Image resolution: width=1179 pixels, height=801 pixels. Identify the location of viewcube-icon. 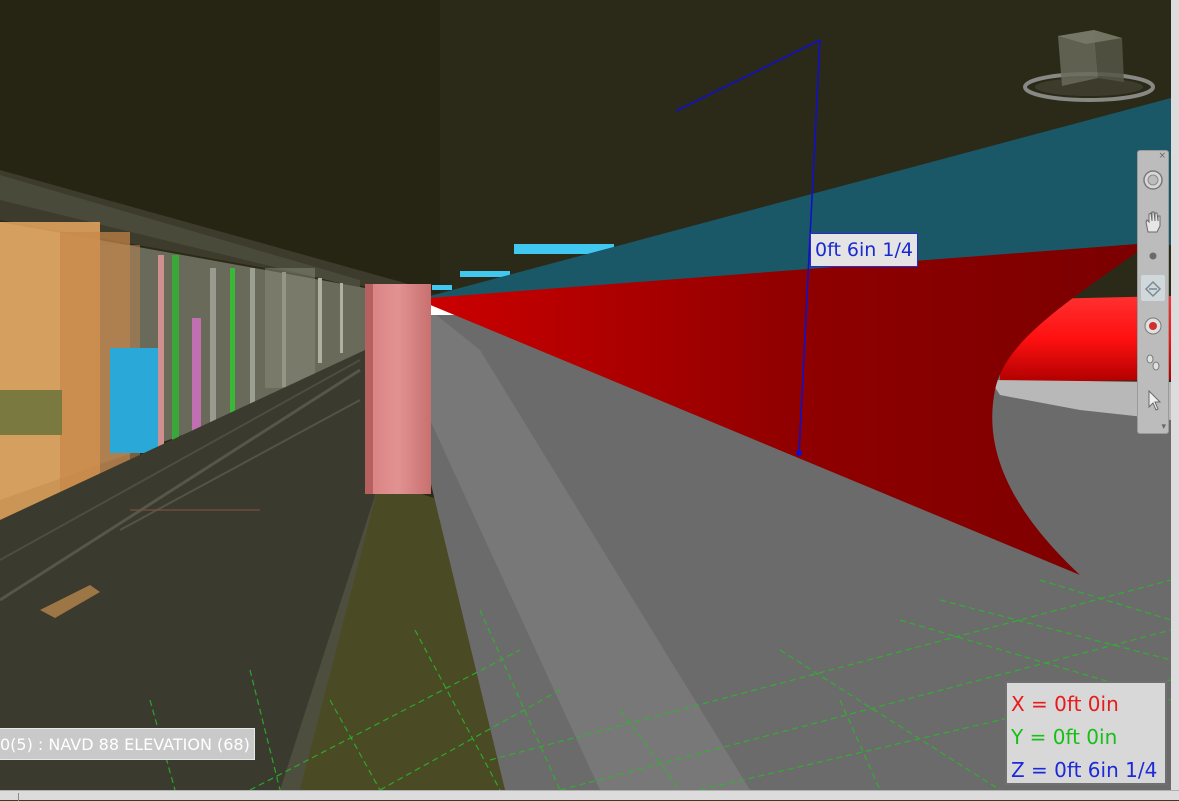
(1089, 66).